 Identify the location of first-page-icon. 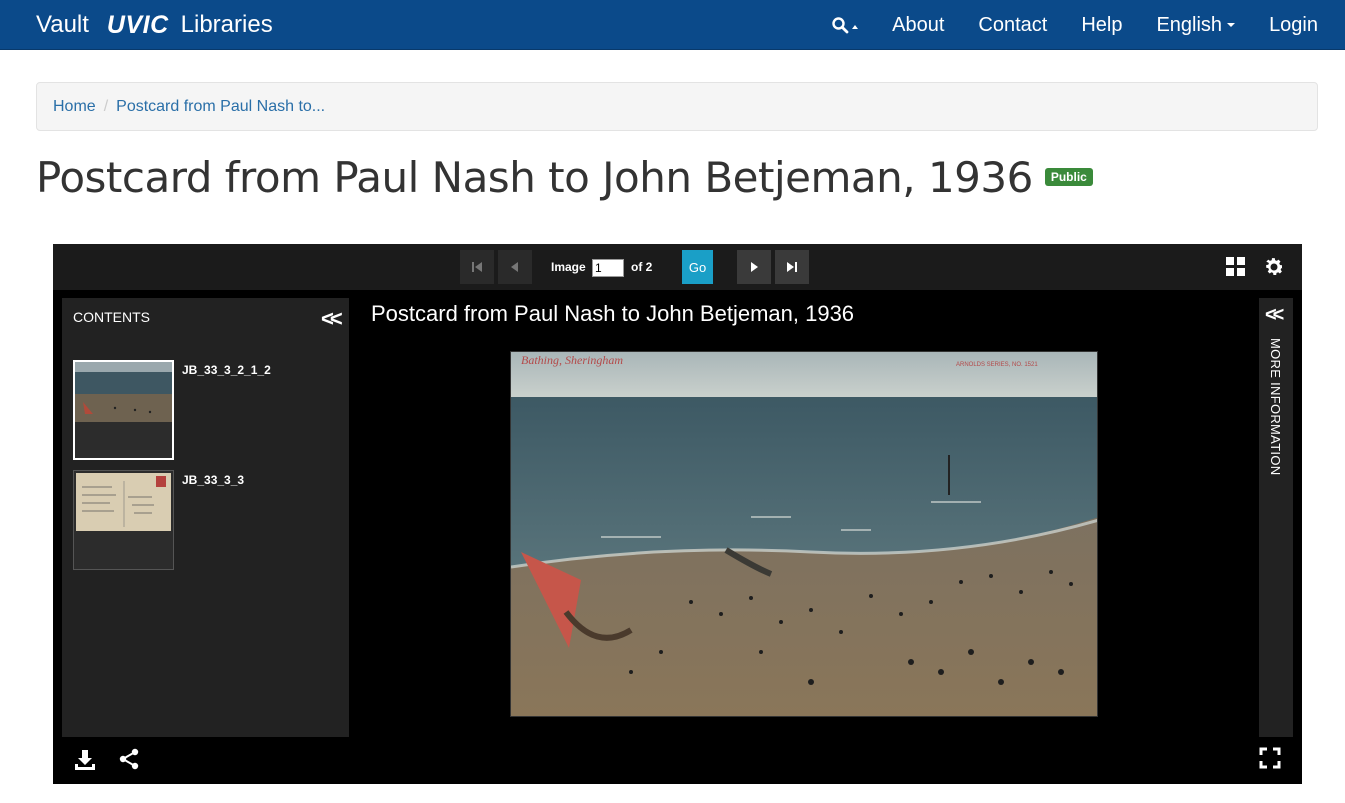
(477, 267).